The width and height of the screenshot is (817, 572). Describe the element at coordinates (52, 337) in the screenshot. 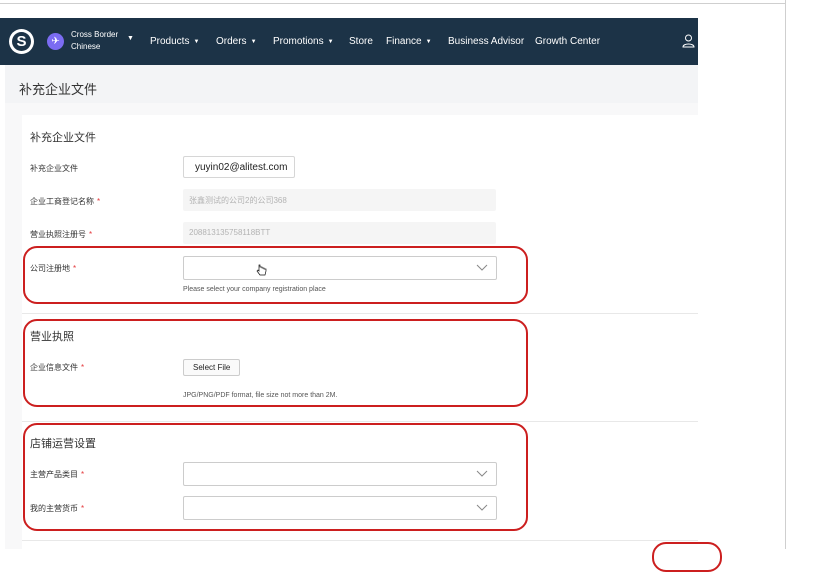

I see `section-title-license: 营业执照` at that location.